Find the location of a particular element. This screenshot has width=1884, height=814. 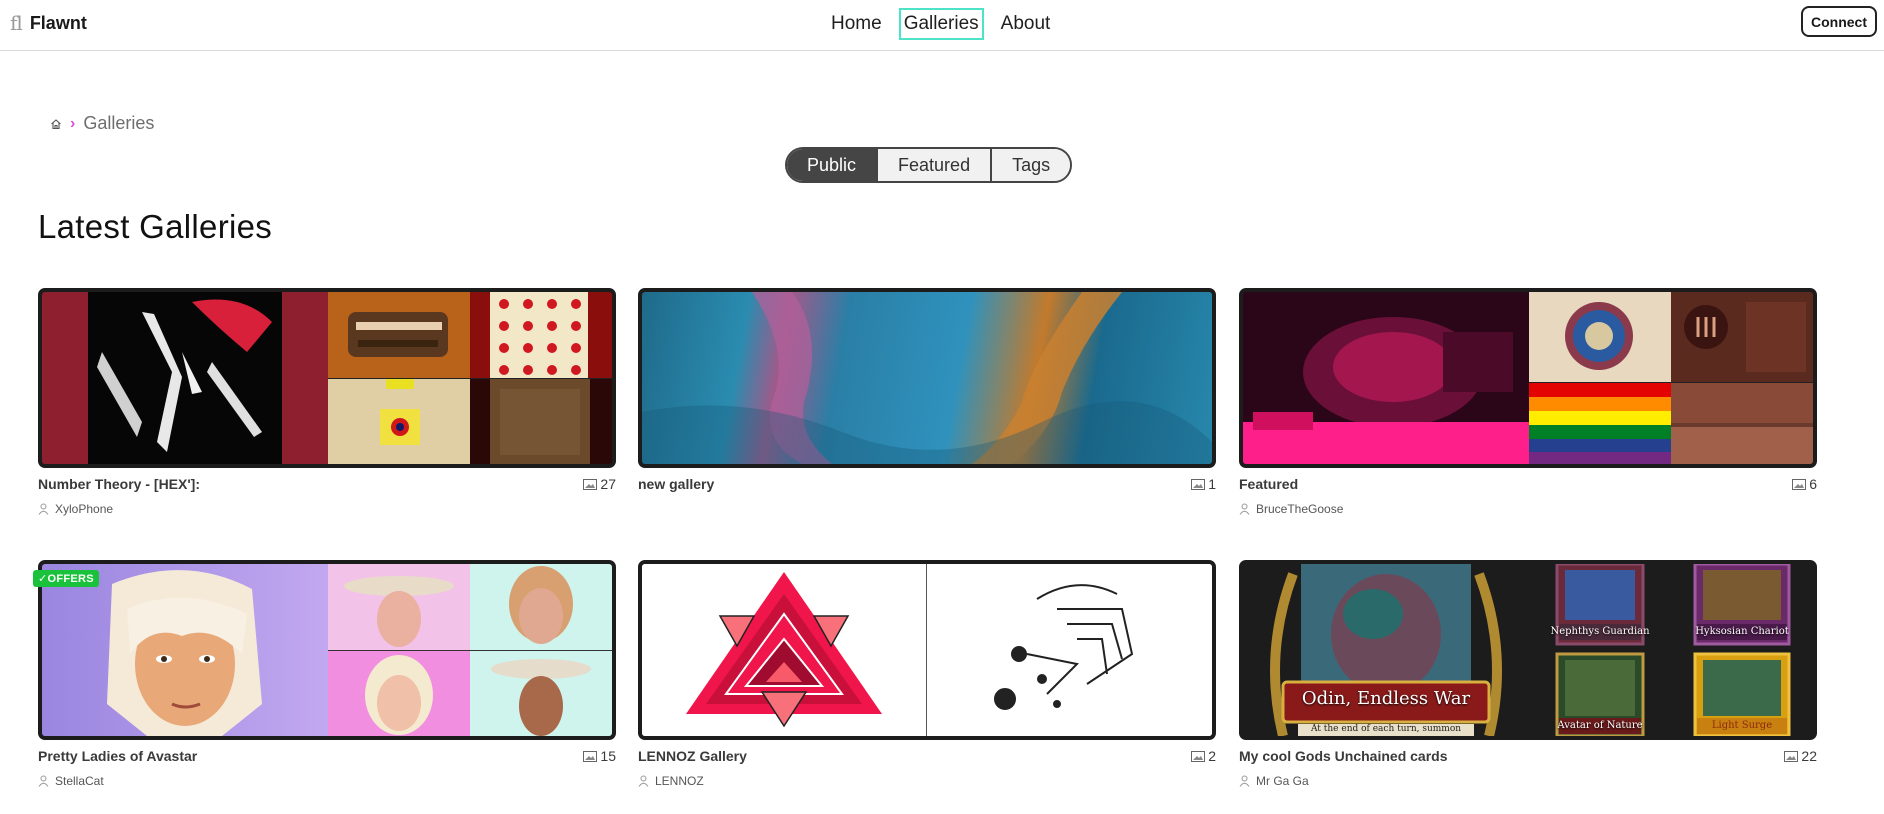

brand-mark: fl is located at coordinates (16, 23).